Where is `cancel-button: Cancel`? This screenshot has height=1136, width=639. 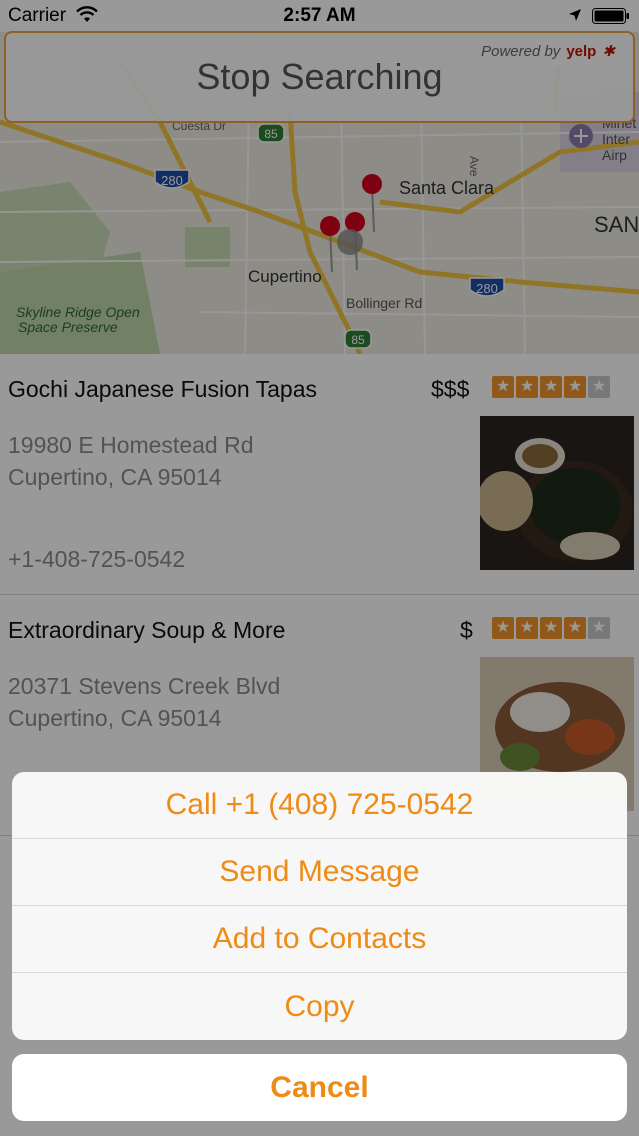 cancel-button: Cancel is located at coordinates (319, 1087).